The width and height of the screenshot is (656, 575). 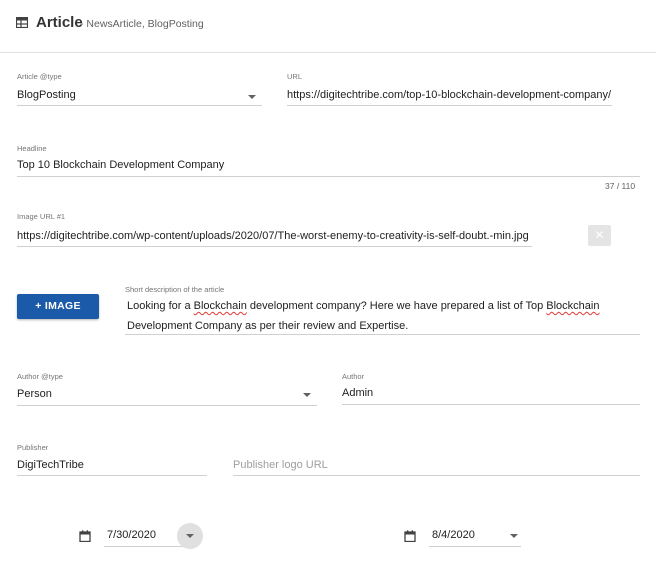 I want to click on date-modified-dropdown-icon, so click(x=514, y=536).